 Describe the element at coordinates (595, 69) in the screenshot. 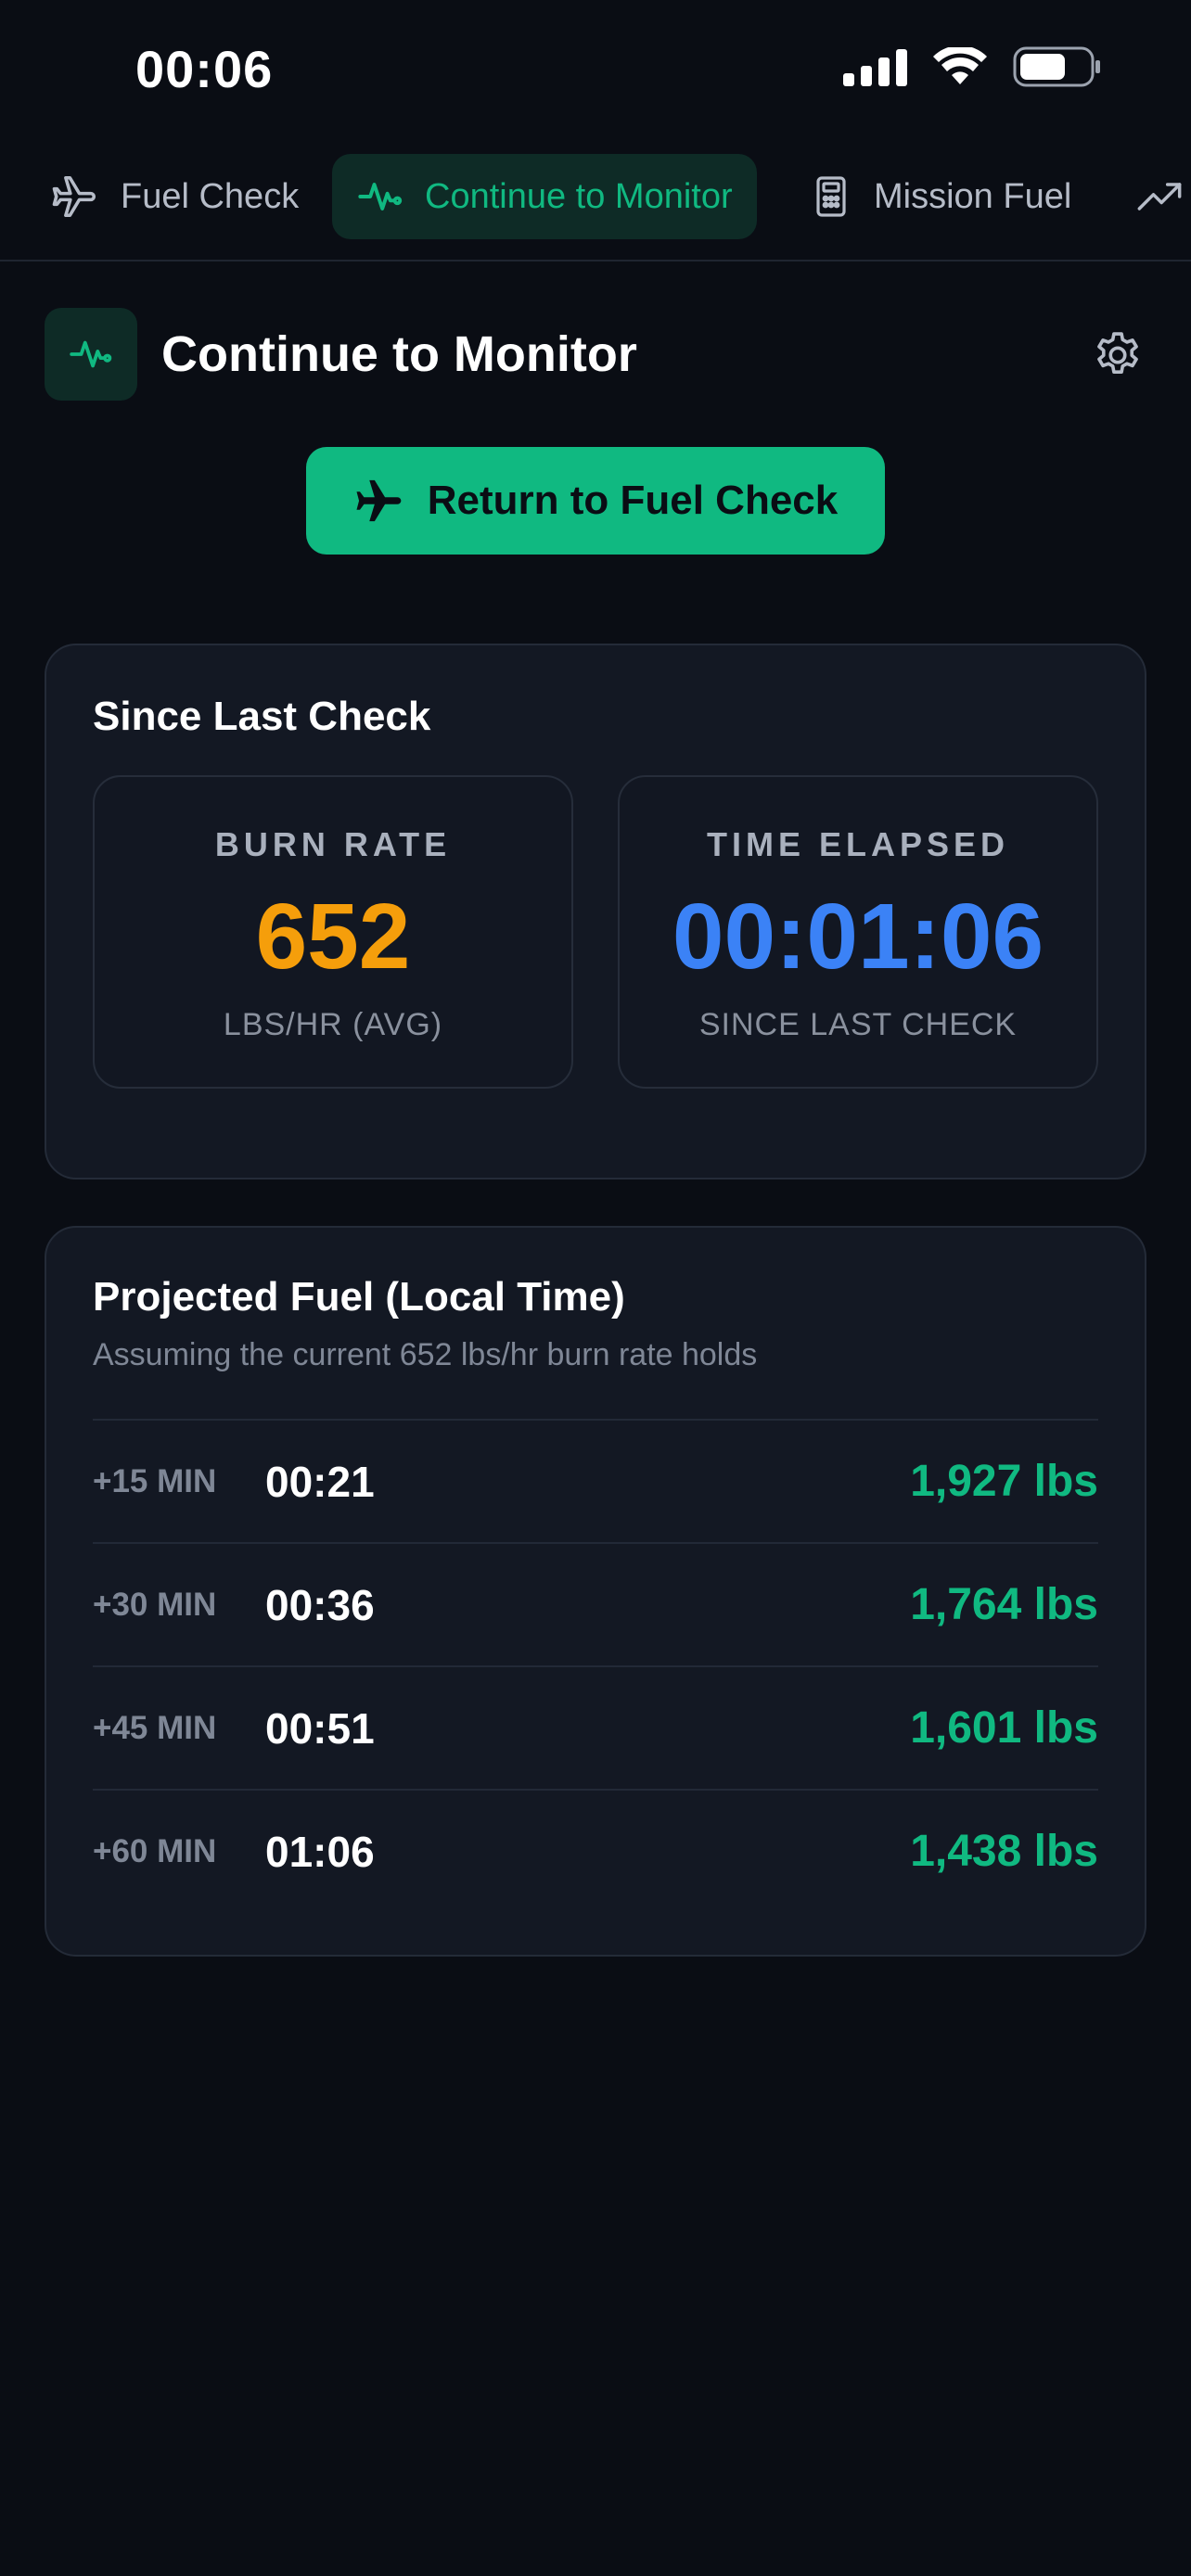

I see `status-bar: 00:06` at that location.